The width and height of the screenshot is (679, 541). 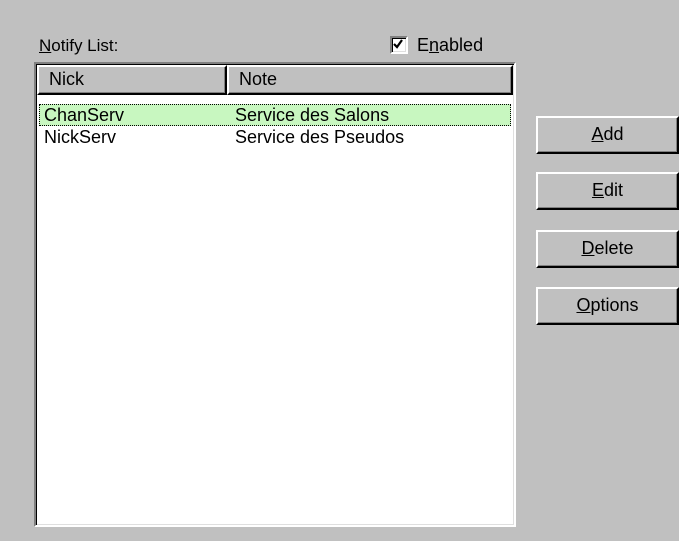 I want to click on enabled-label: Enabled, so click(x=450, y=45).